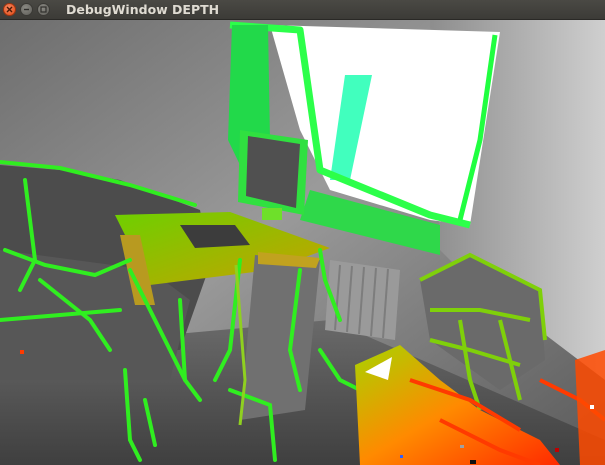 The width and height of the screenshot is (605, 465). I want to click on close-button, so click(9, 9).